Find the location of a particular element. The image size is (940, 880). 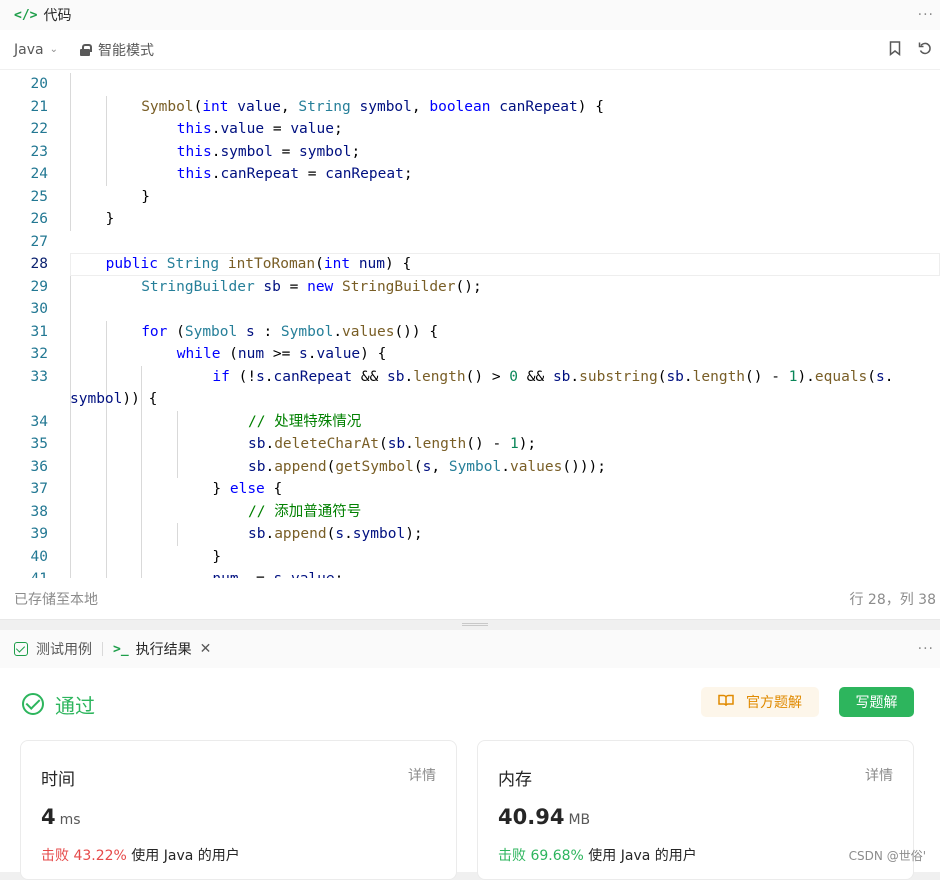

code-token: (); is located at coordinates (468, 286).